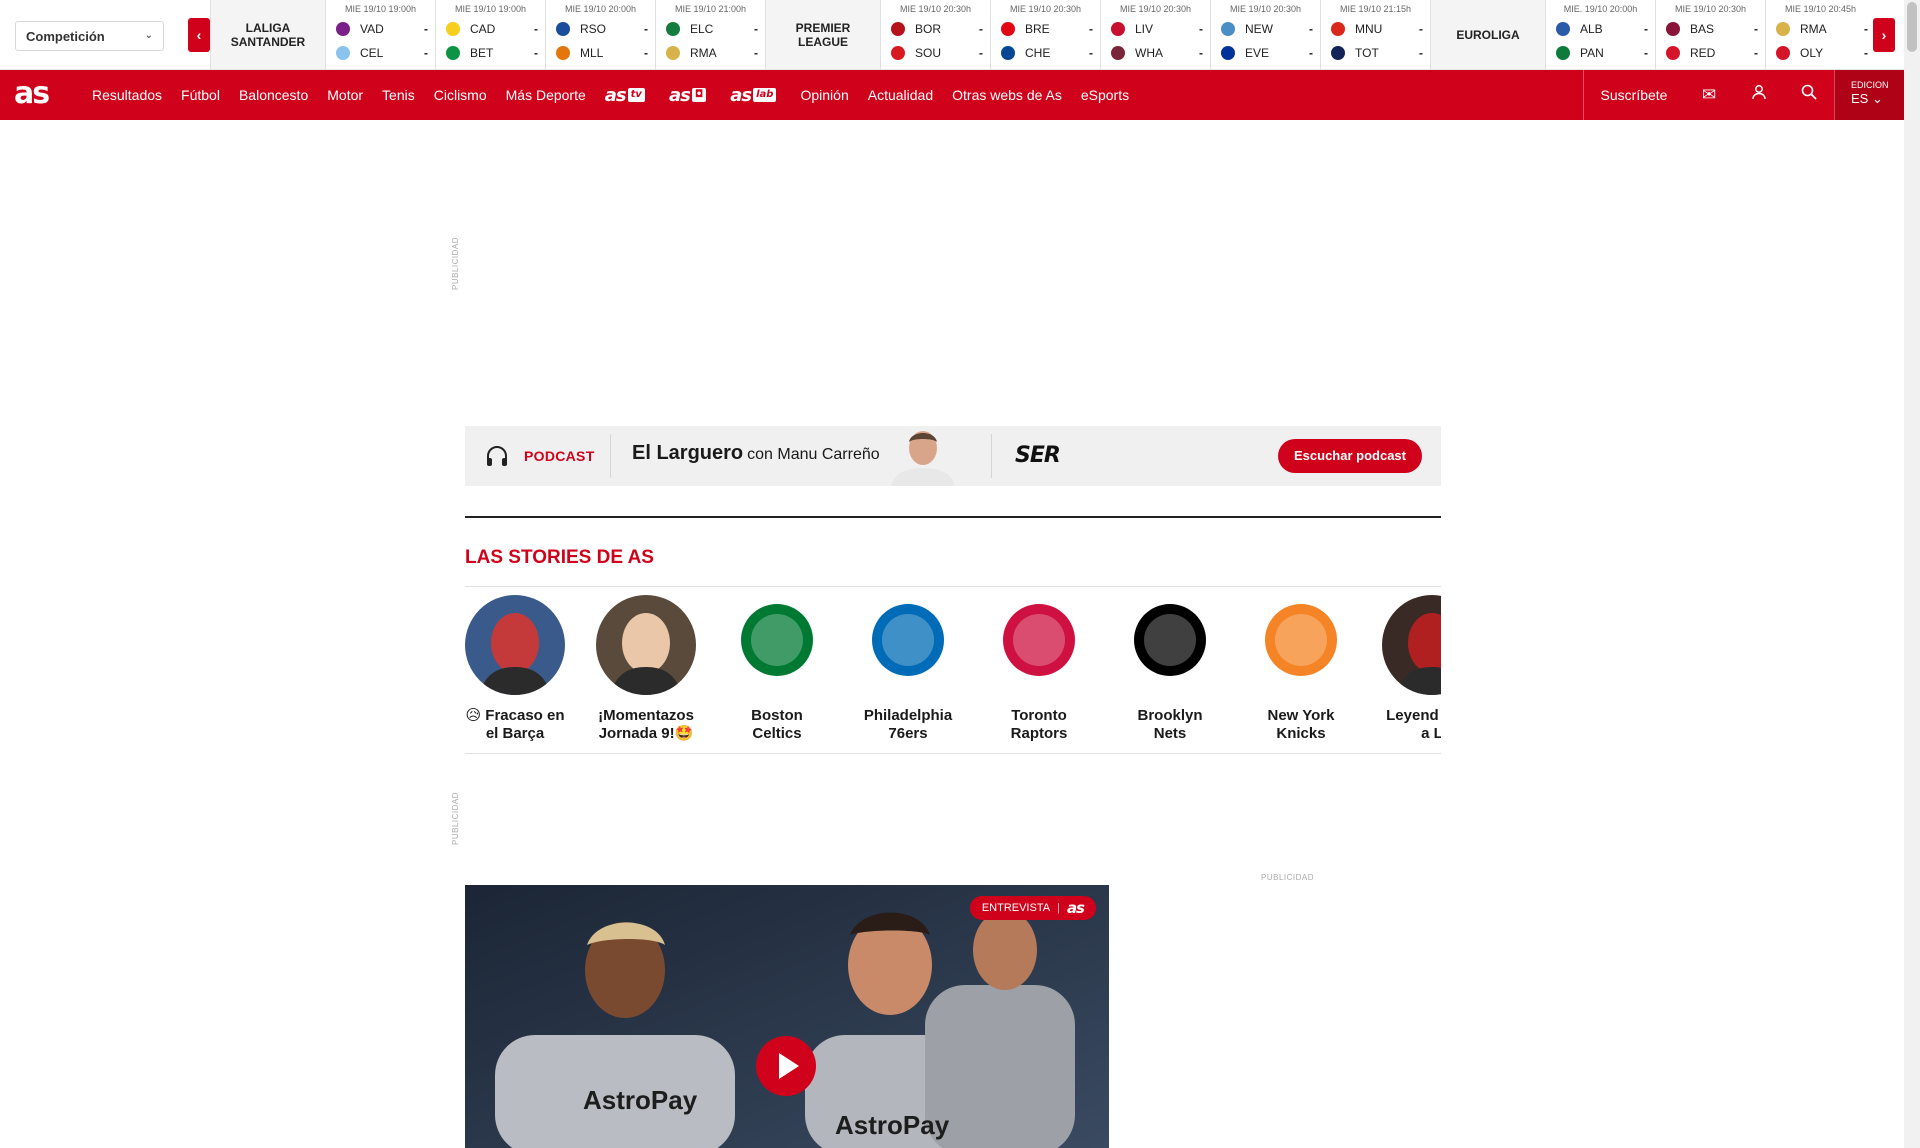 The image size is (1920, 1148). I want to click on team-abbr: BET, so click(482, 53).